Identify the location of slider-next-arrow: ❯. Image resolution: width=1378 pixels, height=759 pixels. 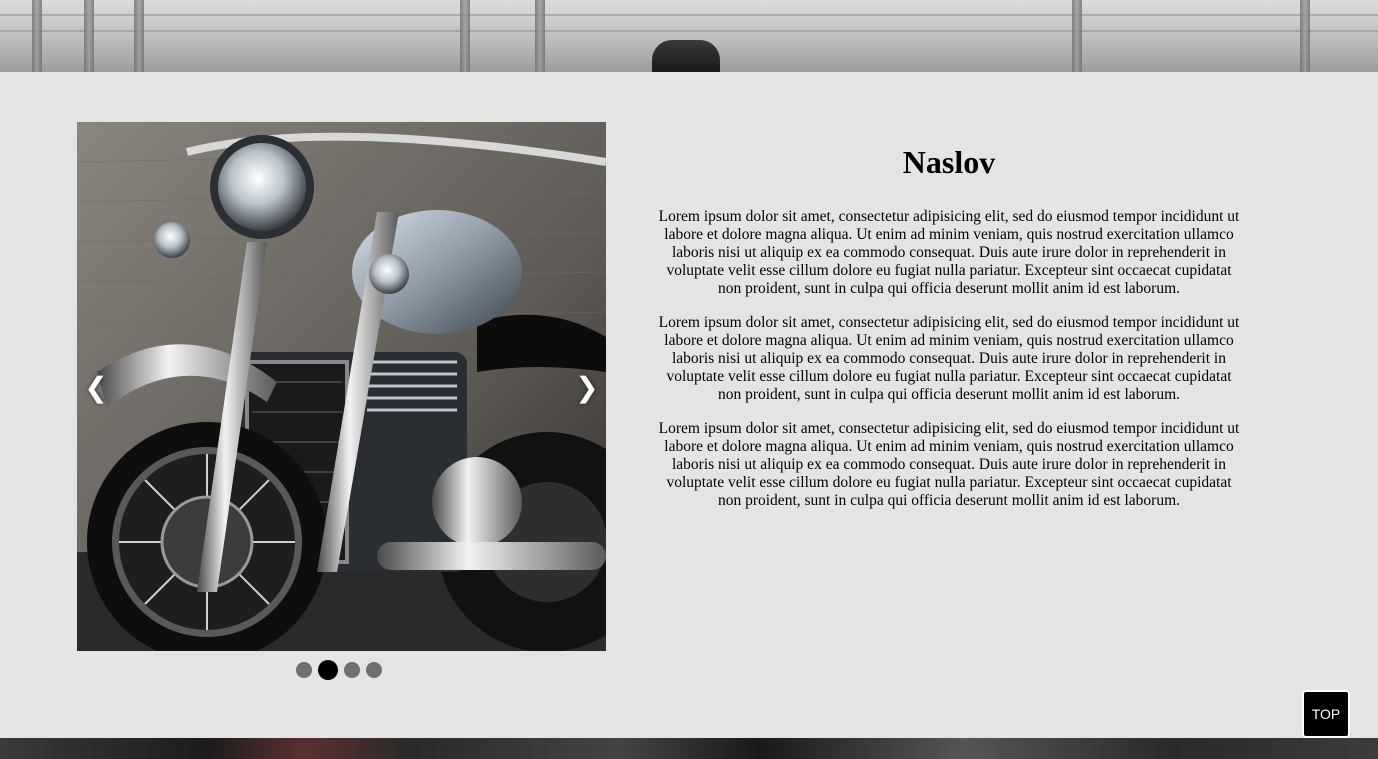
(587, 388).